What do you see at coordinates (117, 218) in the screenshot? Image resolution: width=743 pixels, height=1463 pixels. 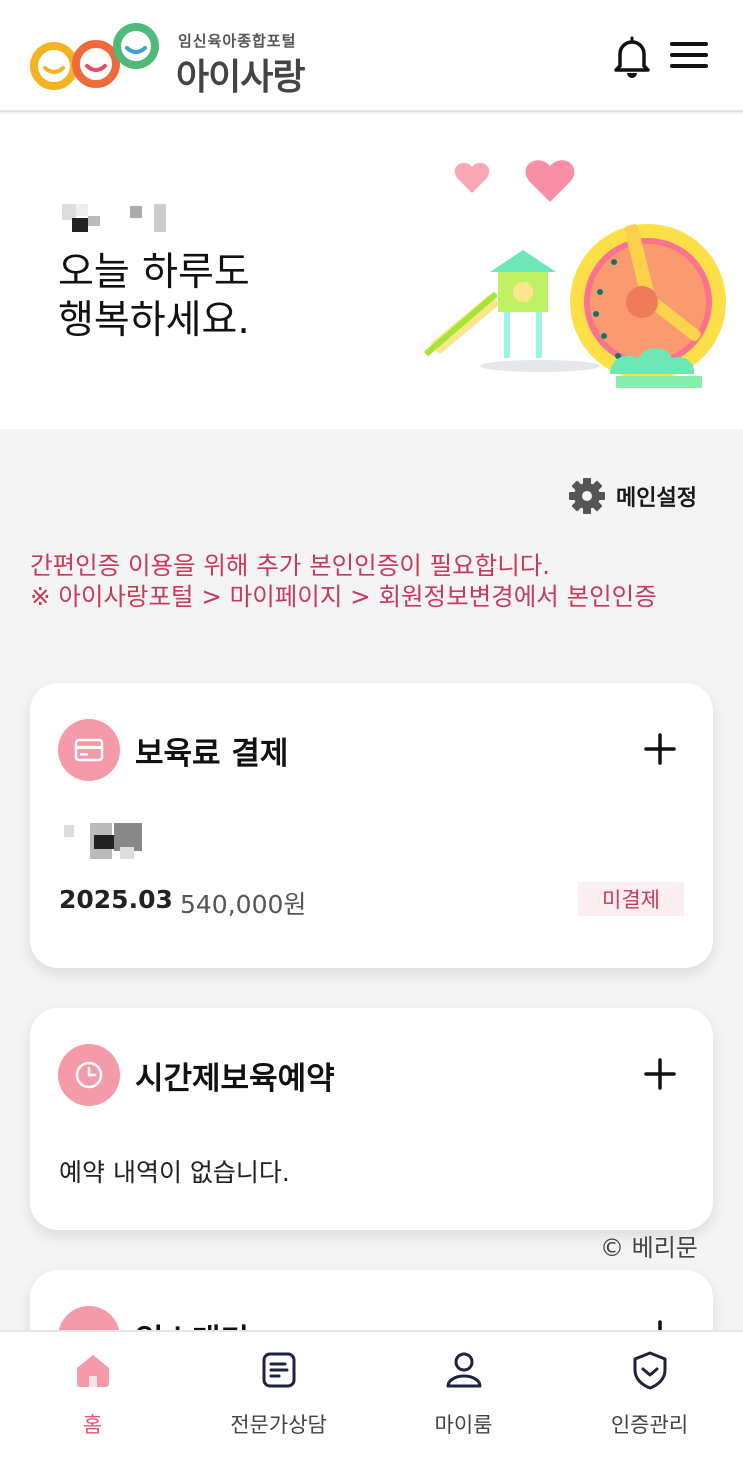 I see `user-name-blurred` at bounding box center [117, 218].